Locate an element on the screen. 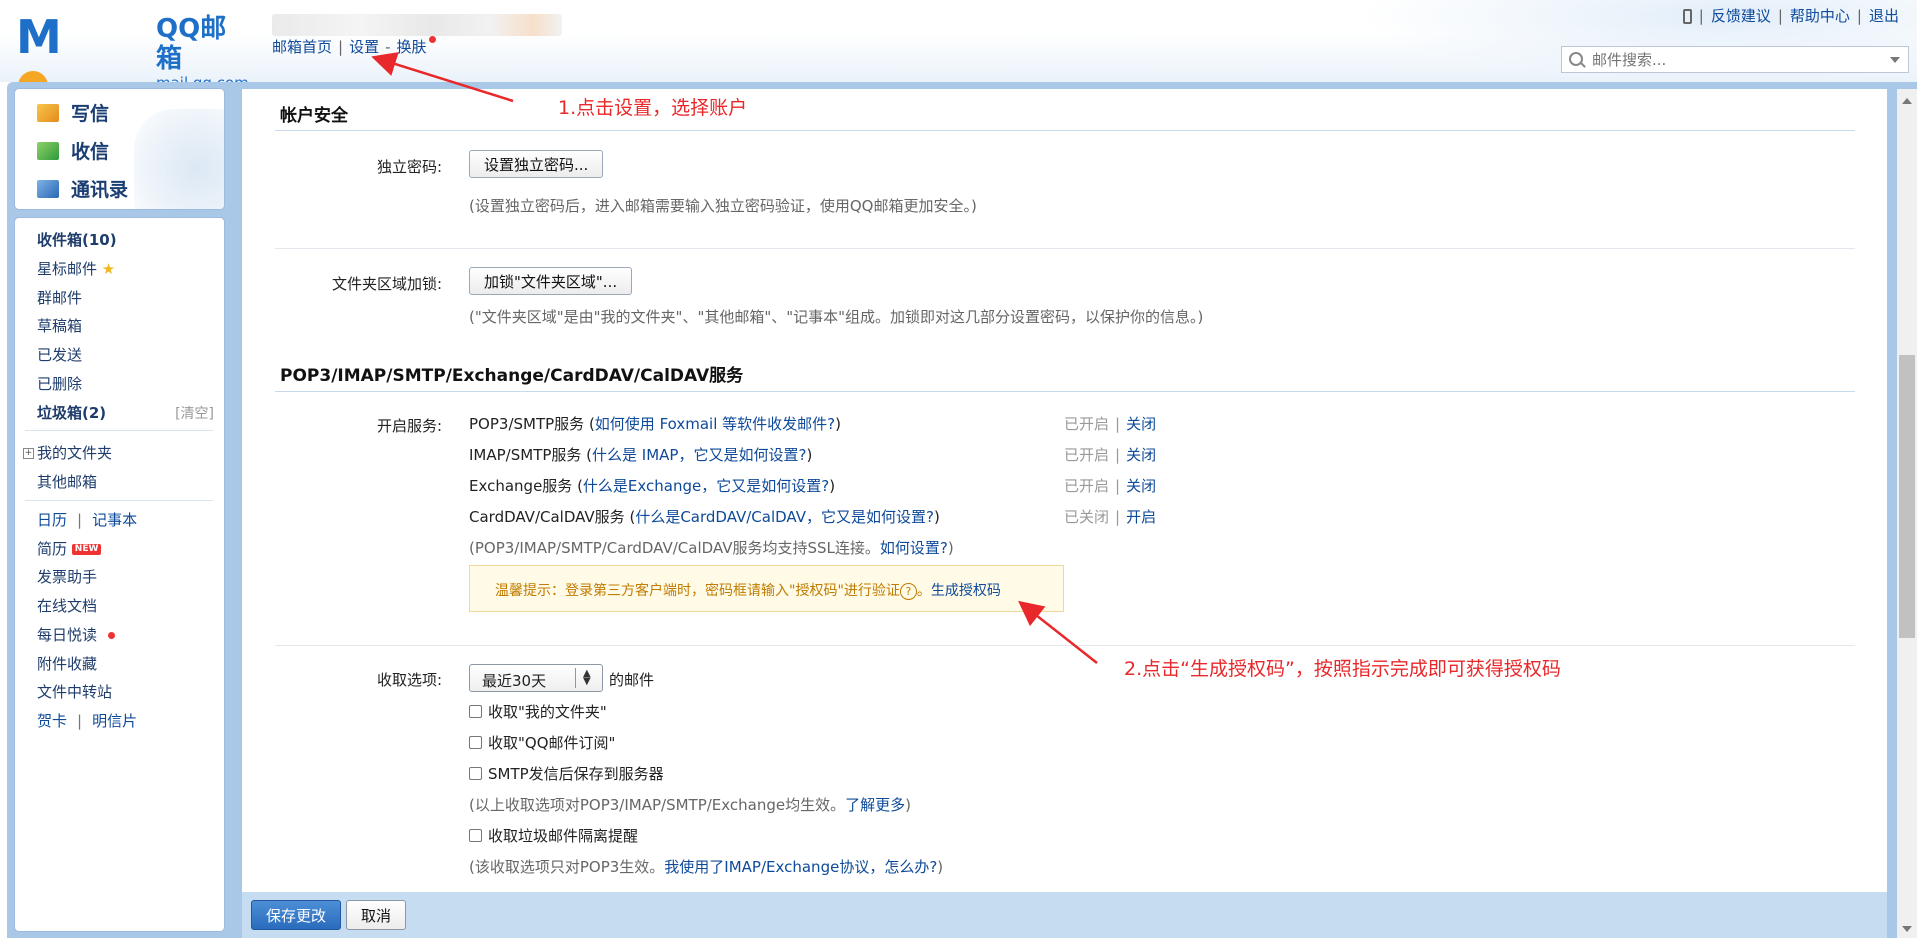 The height and width of the screenshot is (938, 1917). compose-icon is located at coordinates (48, 112).